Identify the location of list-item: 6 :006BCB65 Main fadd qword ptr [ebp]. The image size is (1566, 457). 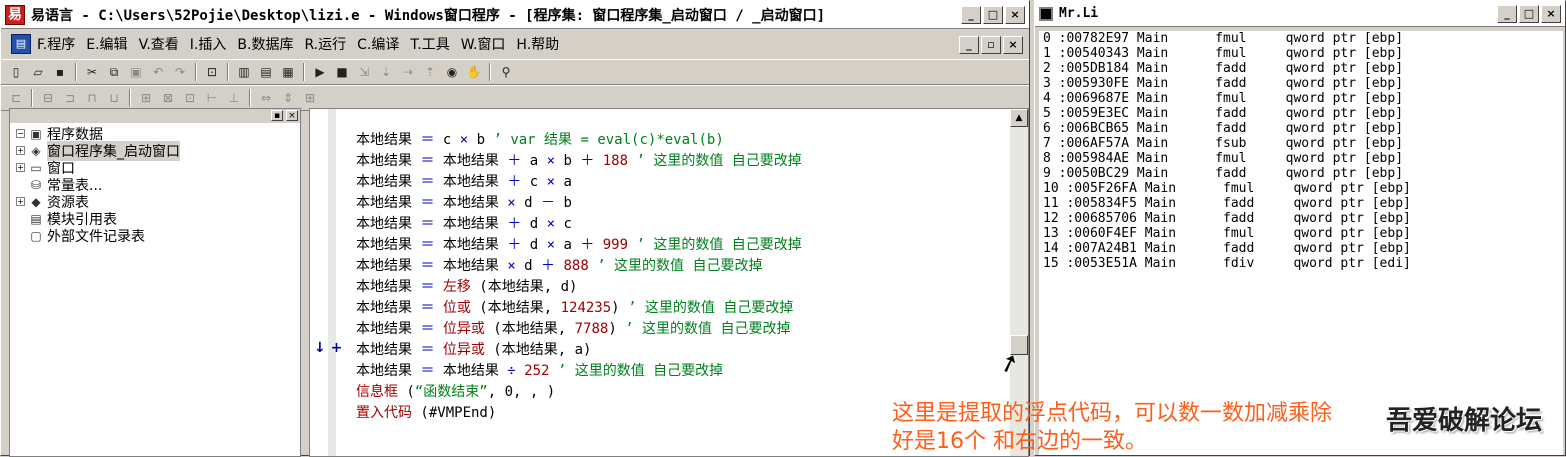
(1301, 128).